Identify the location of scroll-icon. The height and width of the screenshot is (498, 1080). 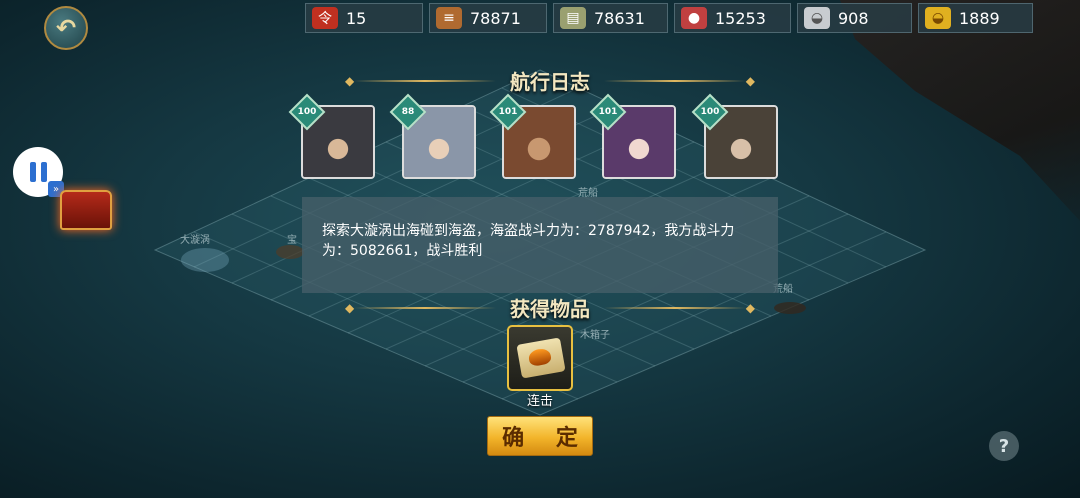
(541, 358).